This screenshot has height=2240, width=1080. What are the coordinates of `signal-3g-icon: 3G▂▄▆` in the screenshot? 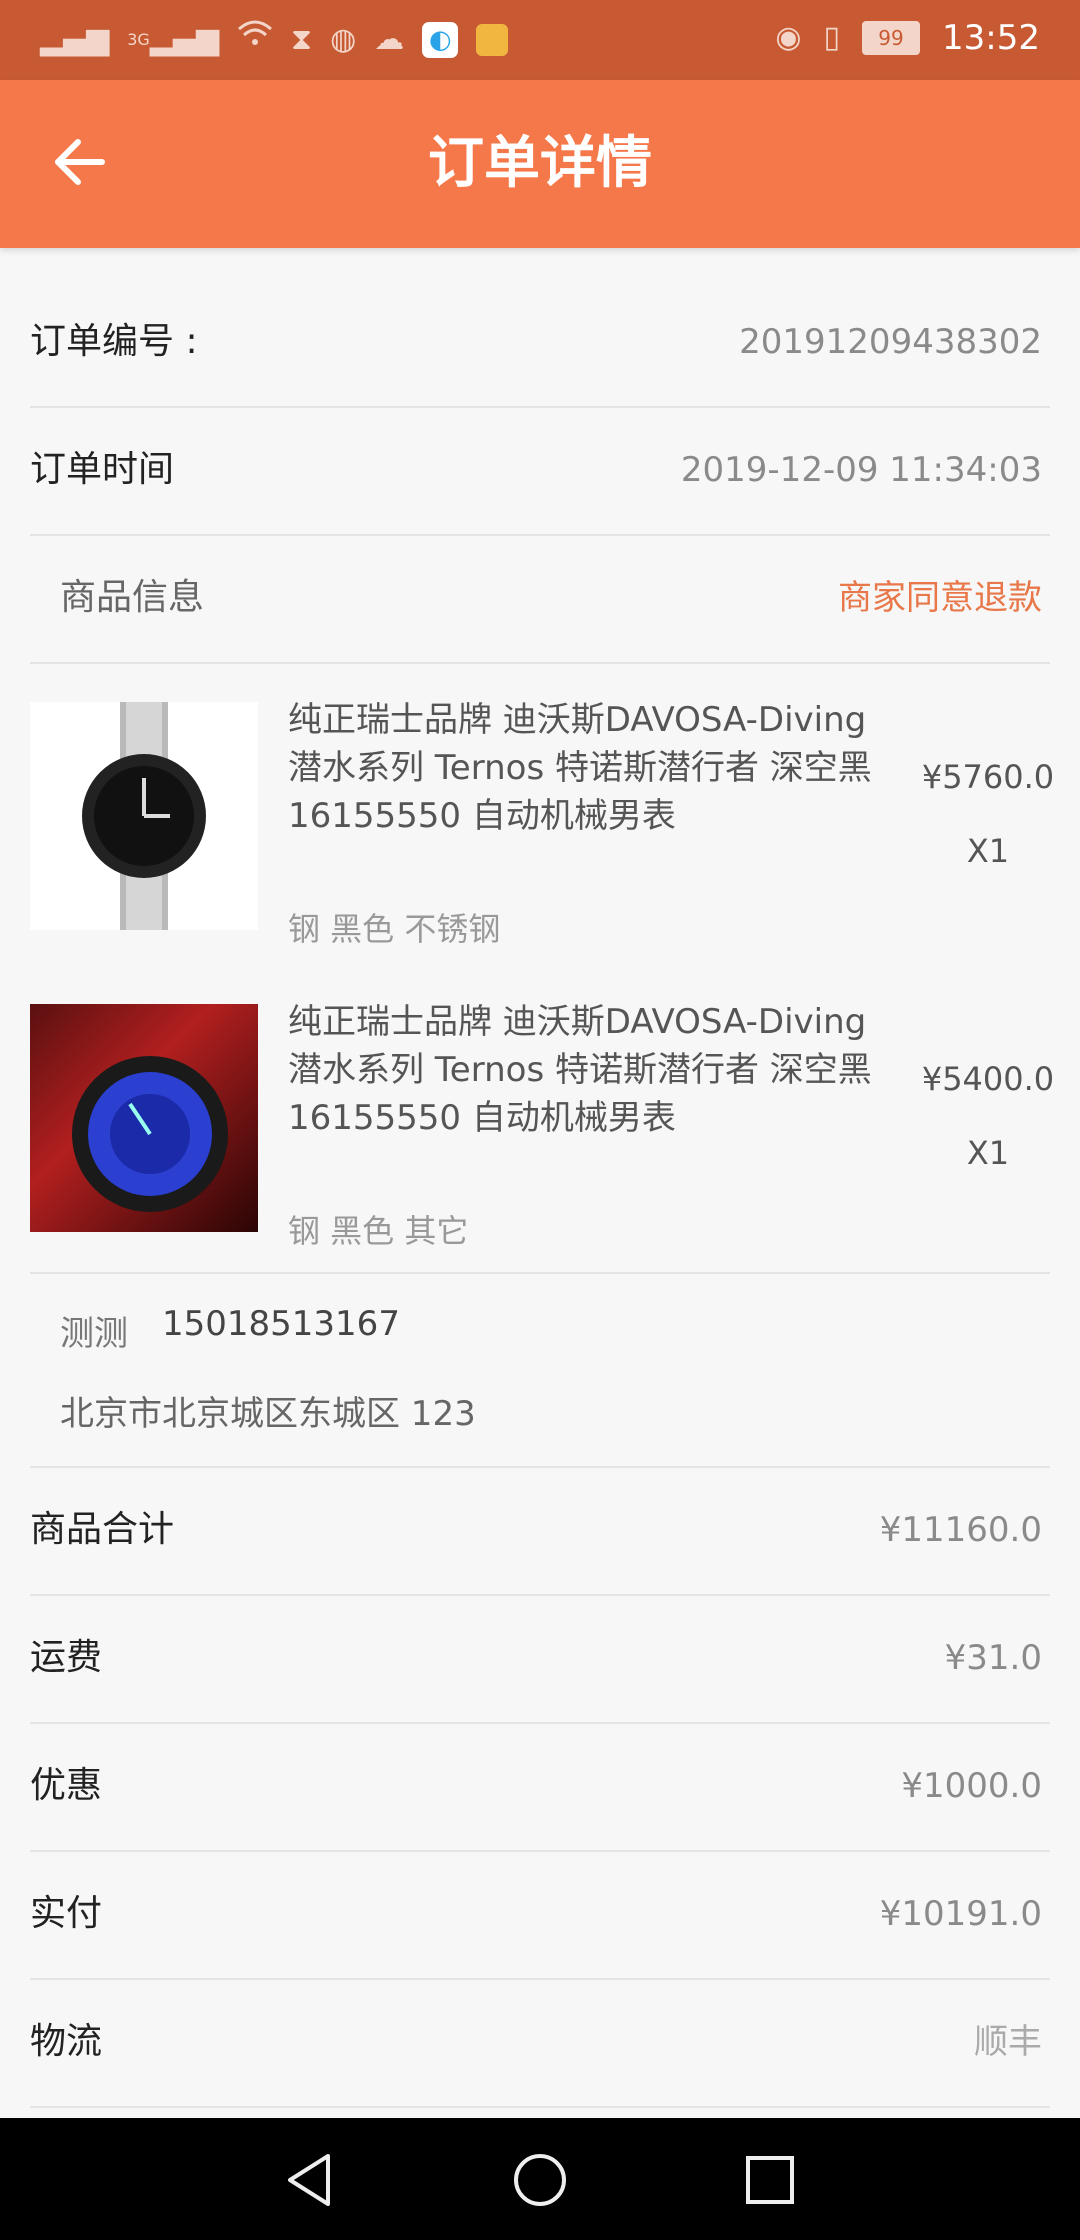 It's located at (173, 39).